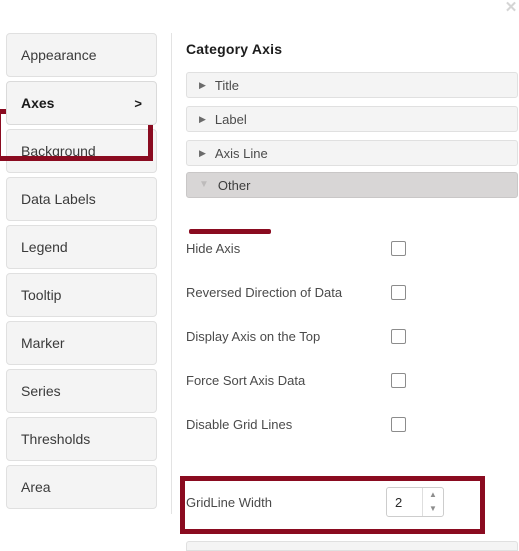  I want to click on option-row-reversed-direction: Reversed Direction of Data, so click(352, 292).